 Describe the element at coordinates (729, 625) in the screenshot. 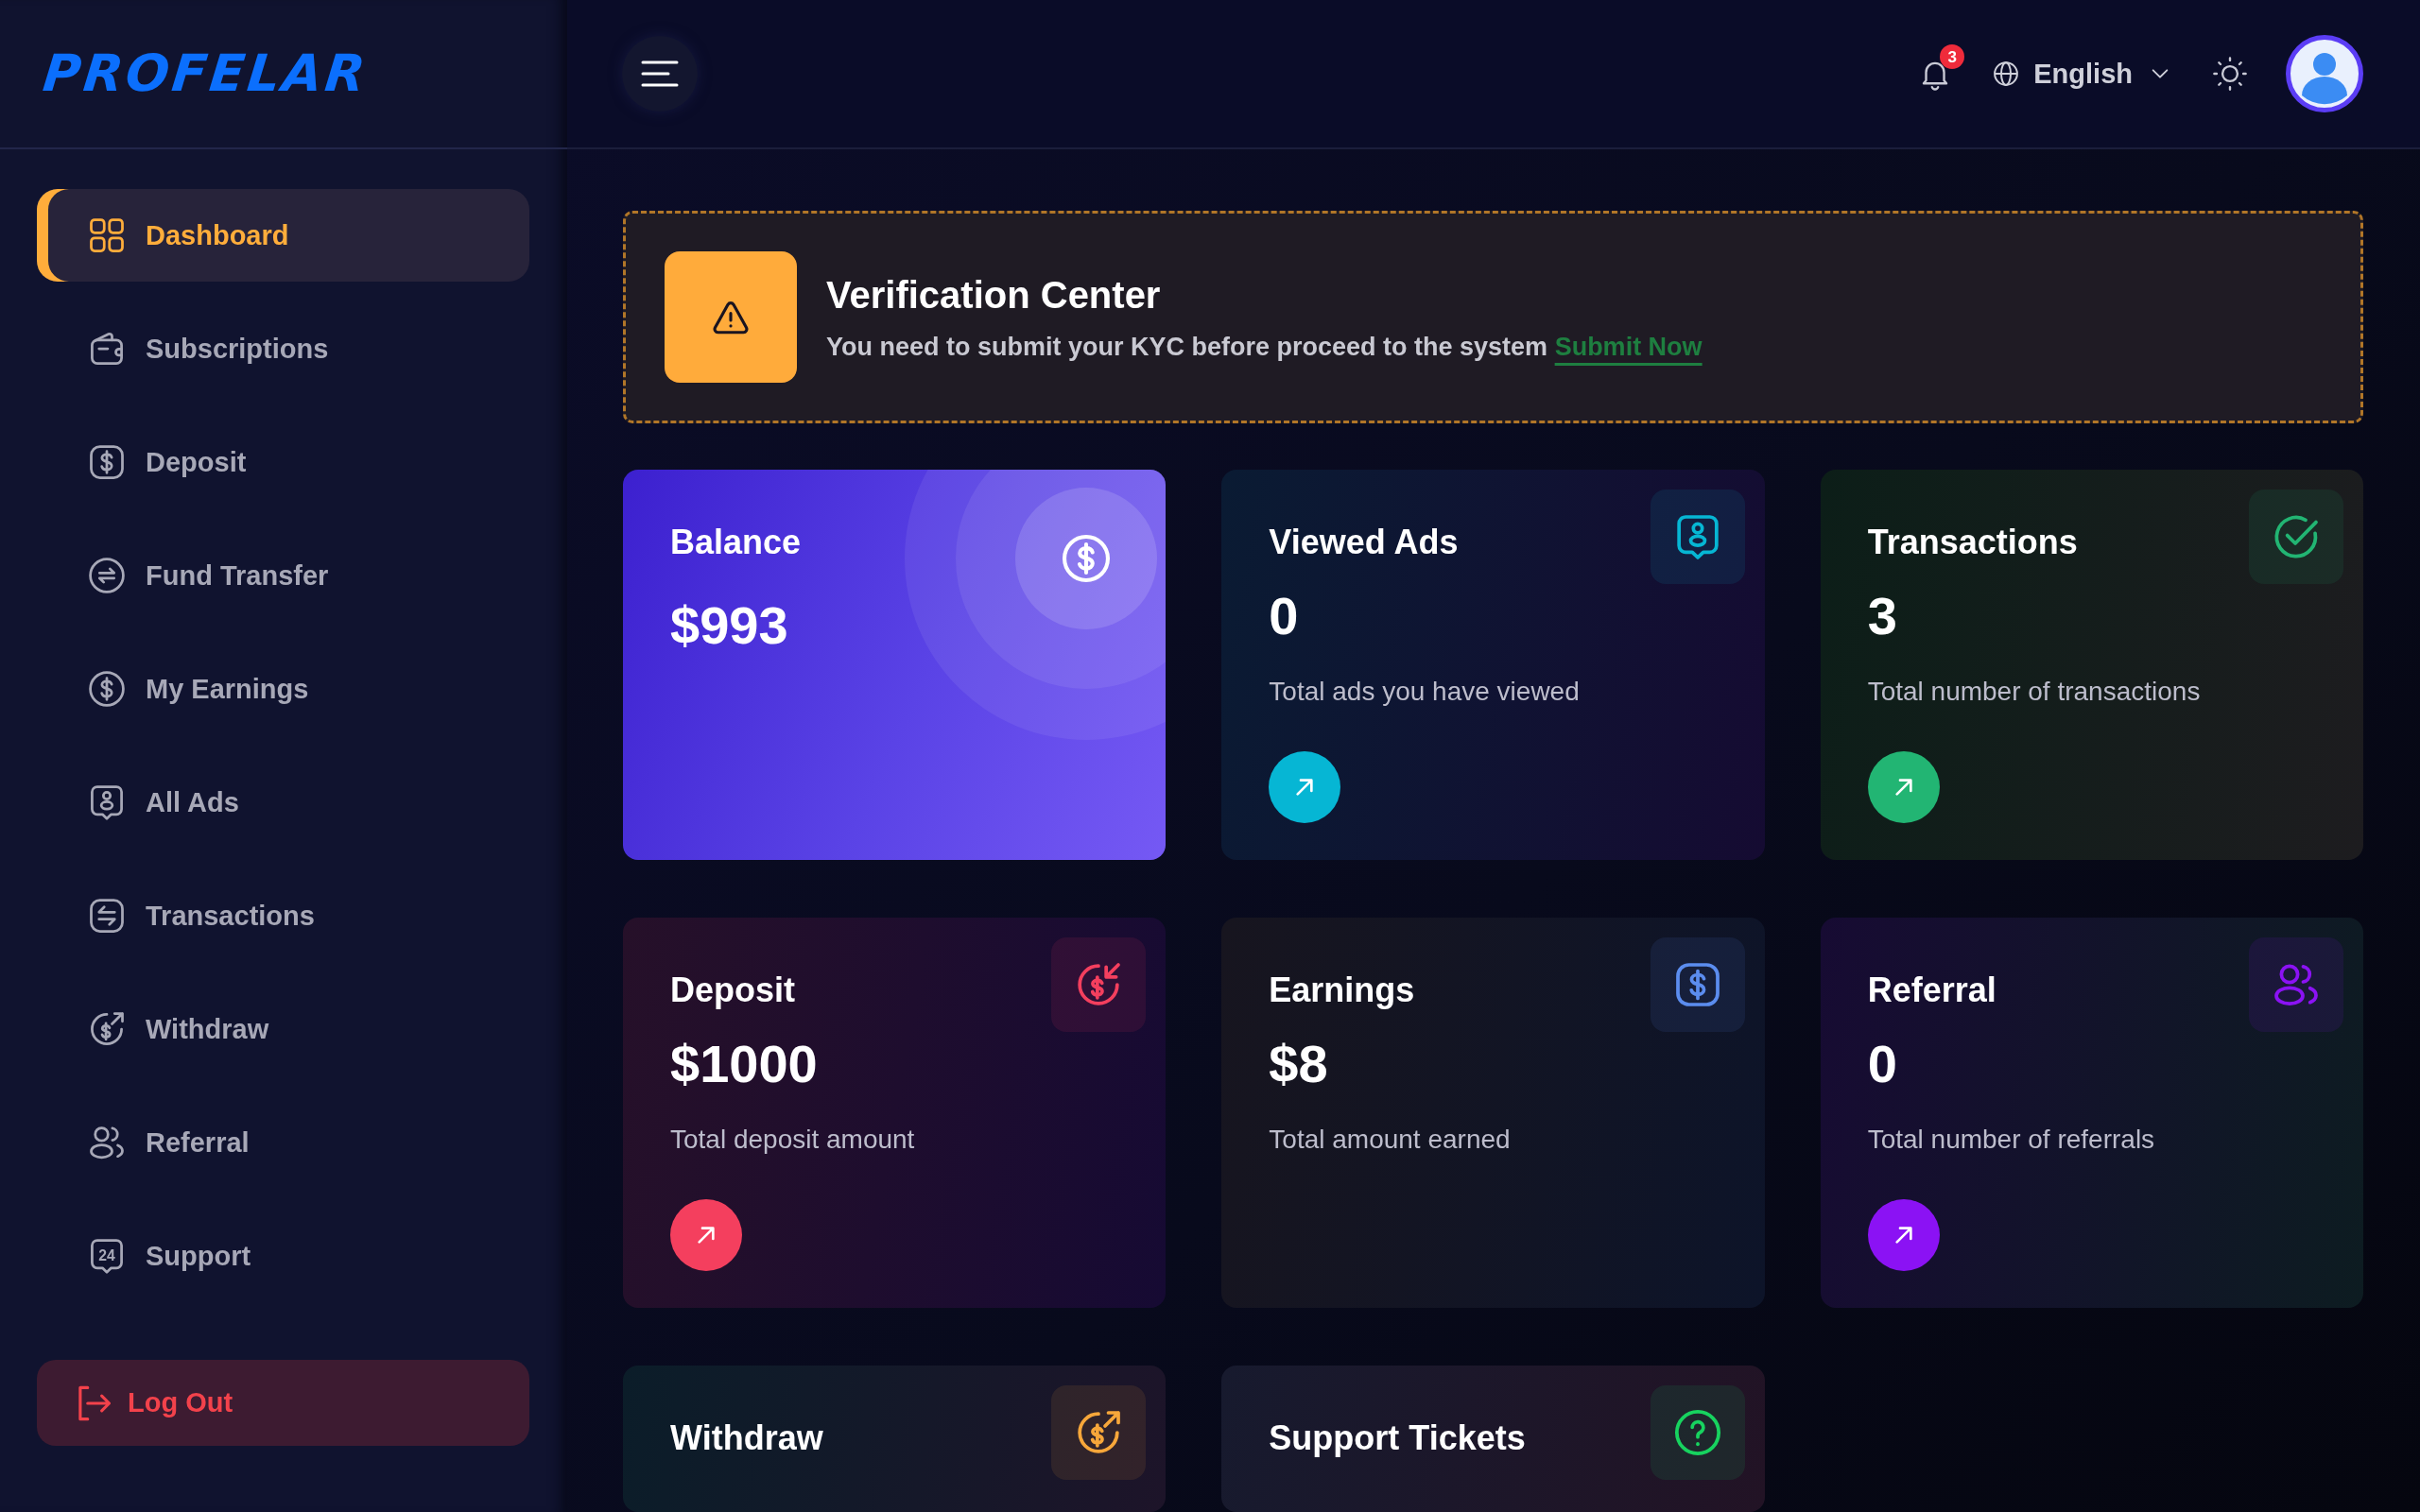

I see `card-value: $993` at that location.